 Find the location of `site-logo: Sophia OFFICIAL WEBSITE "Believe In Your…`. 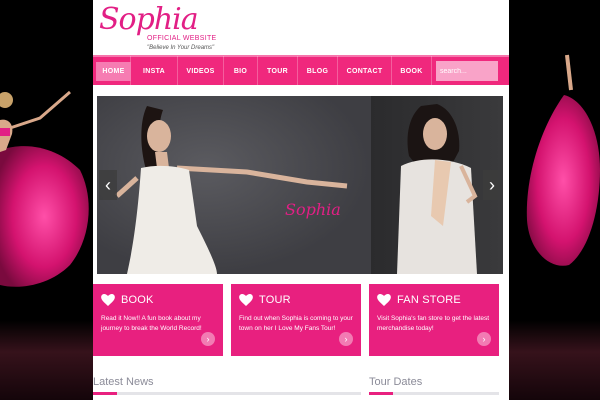

site-logo: Sophia OFFICIAL WEBSITE "Believe In Your… is located at coordinates (167, 28).